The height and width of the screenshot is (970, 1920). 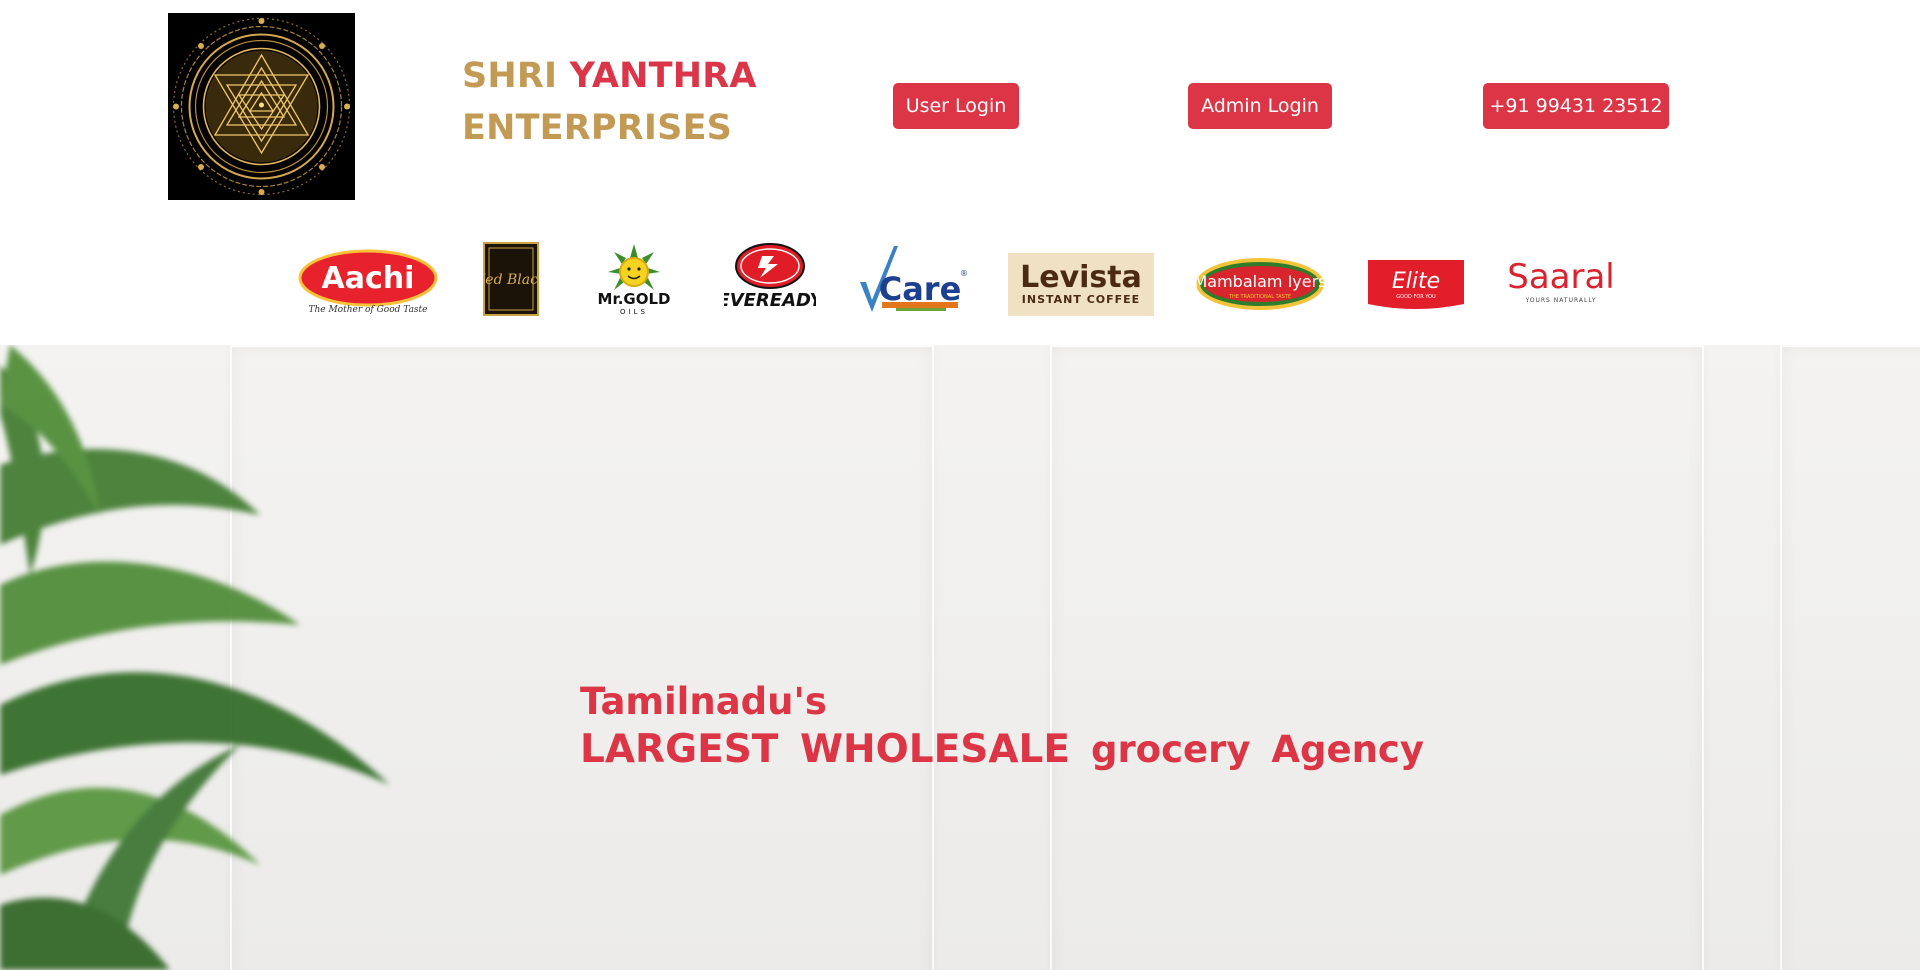 I want to click on phone-number-button: +91 99431 23512, so click(x=1576, y=106).